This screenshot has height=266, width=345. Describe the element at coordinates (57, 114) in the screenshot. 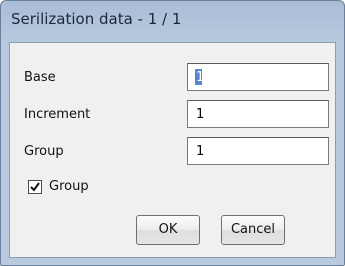

I see `increment-label: Increment` at that location.